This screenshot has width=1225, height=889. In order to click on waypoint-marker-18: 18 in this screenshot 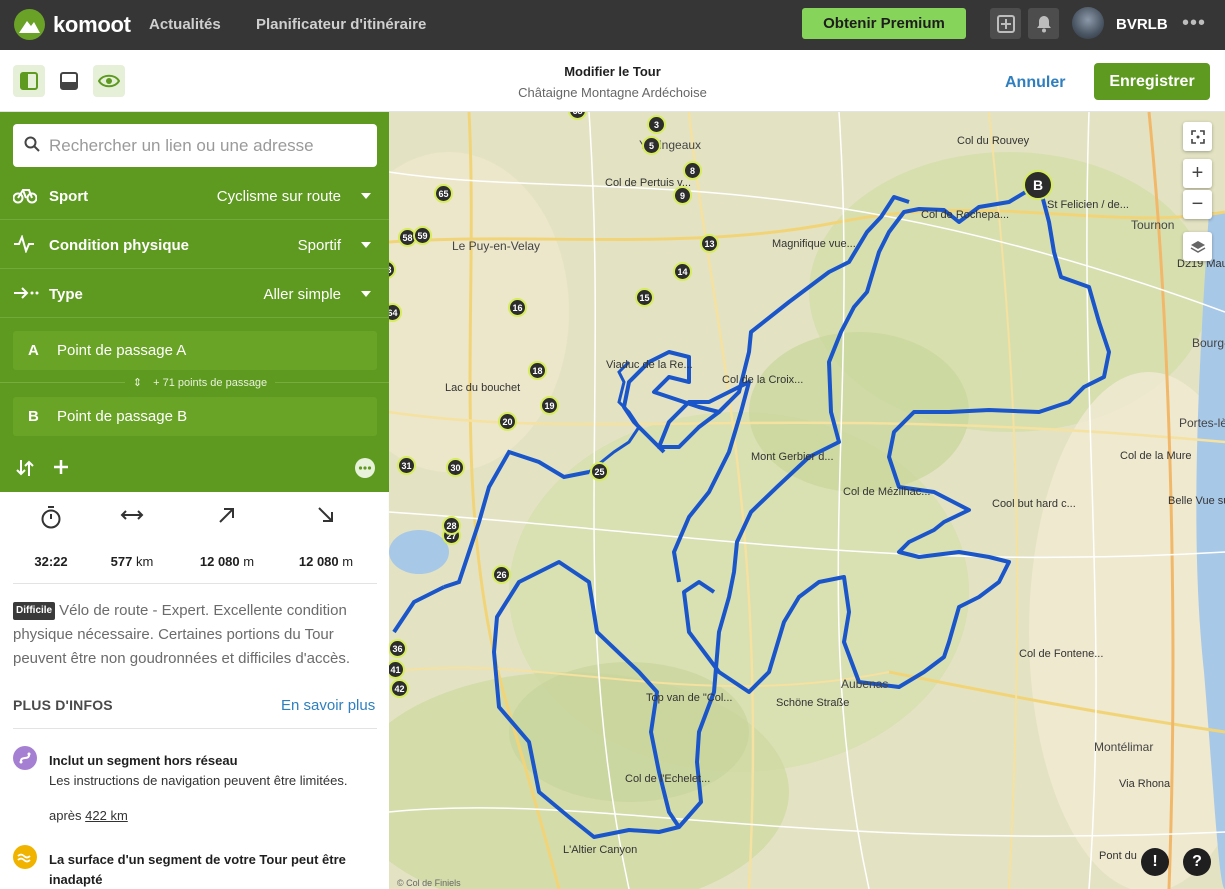, I will do `click(537, 370)`.